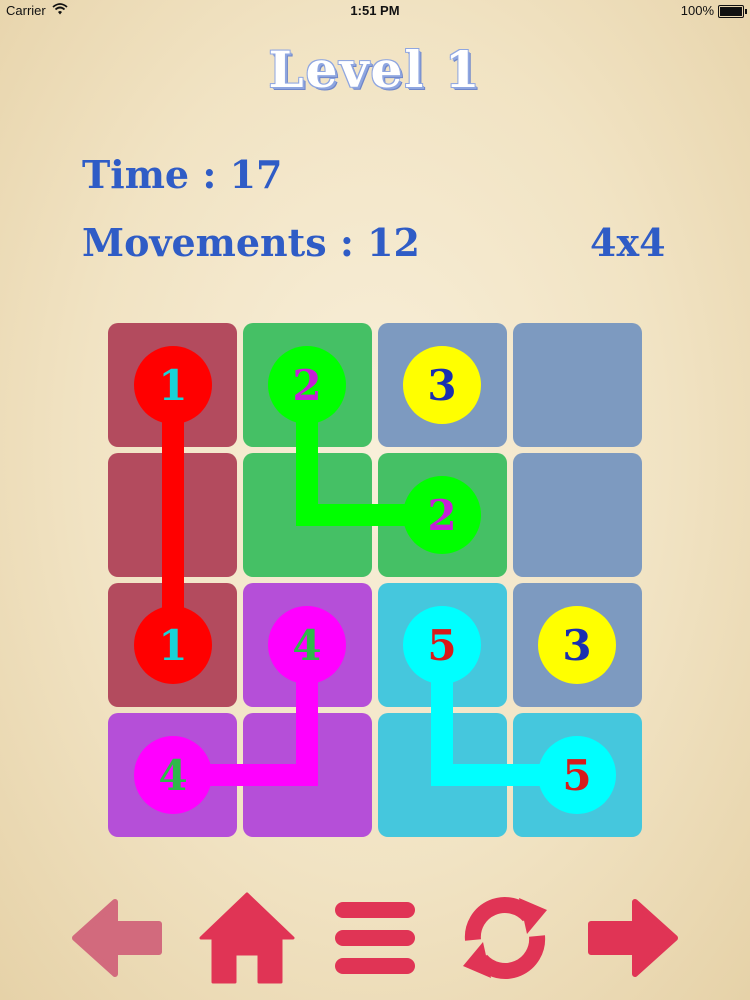  I want to click on dot-5-start: 5, so click(442, 645).